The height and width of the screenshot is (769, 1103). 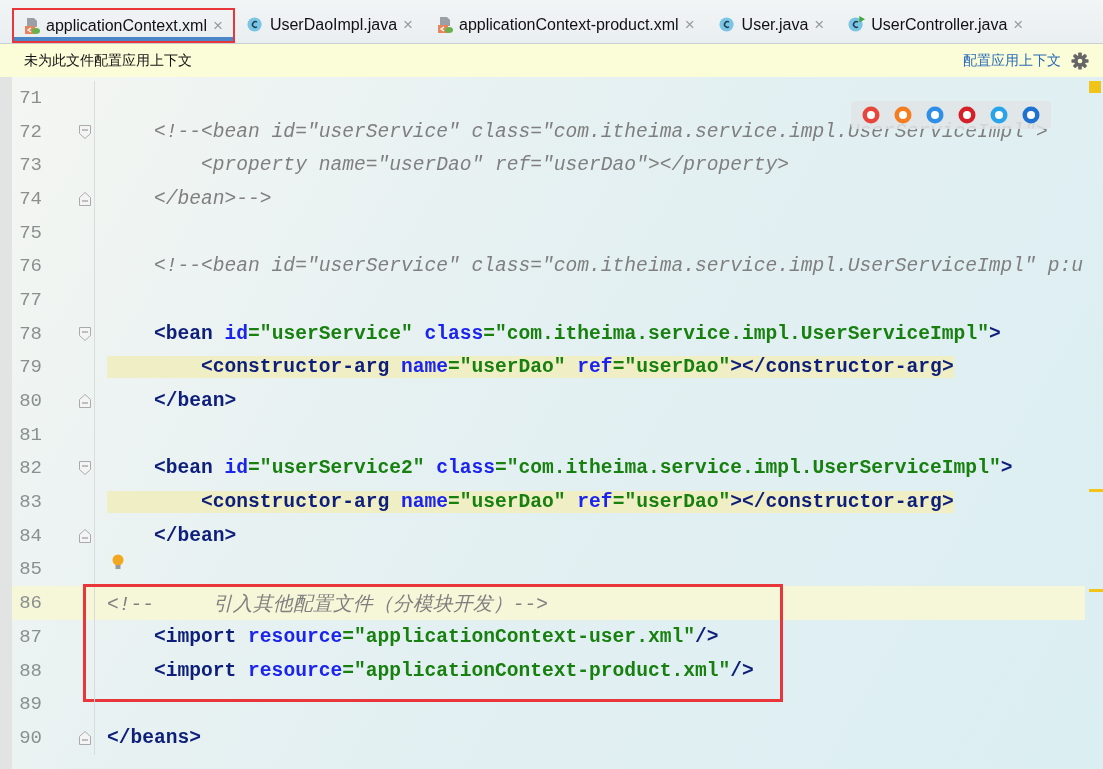 What do you see at coordinates (30, 636) in the screenshot?
I see `line-number: 87` at bounding box center [30, 636].